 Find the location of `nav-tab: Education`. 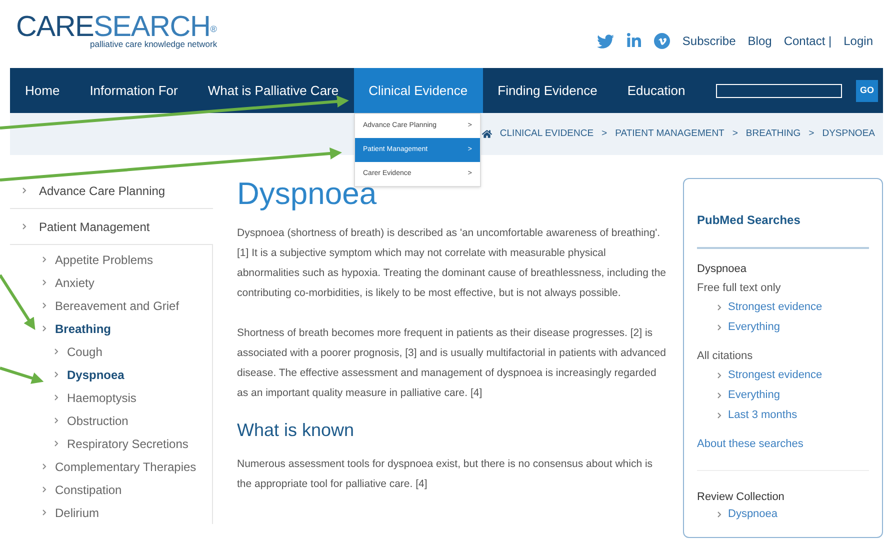

nav-tab: Education is located at coordinates (656, 90).